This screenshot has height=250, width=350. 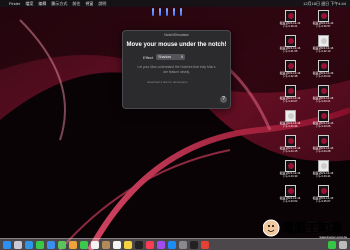 What do you see at coordinates (205, 244) in the screenshot?
I see `chrome-icon` at bounding box center [205, 244].